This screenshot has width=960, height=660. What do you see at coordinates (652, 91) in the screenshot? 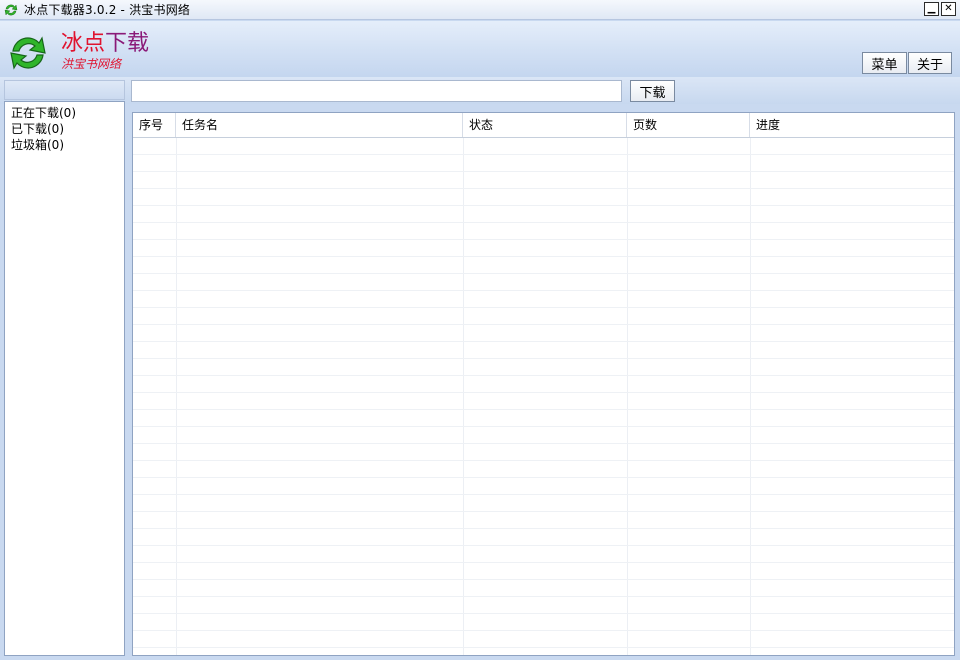
I see `download-button: 下载` at bounding box center [652, 91].